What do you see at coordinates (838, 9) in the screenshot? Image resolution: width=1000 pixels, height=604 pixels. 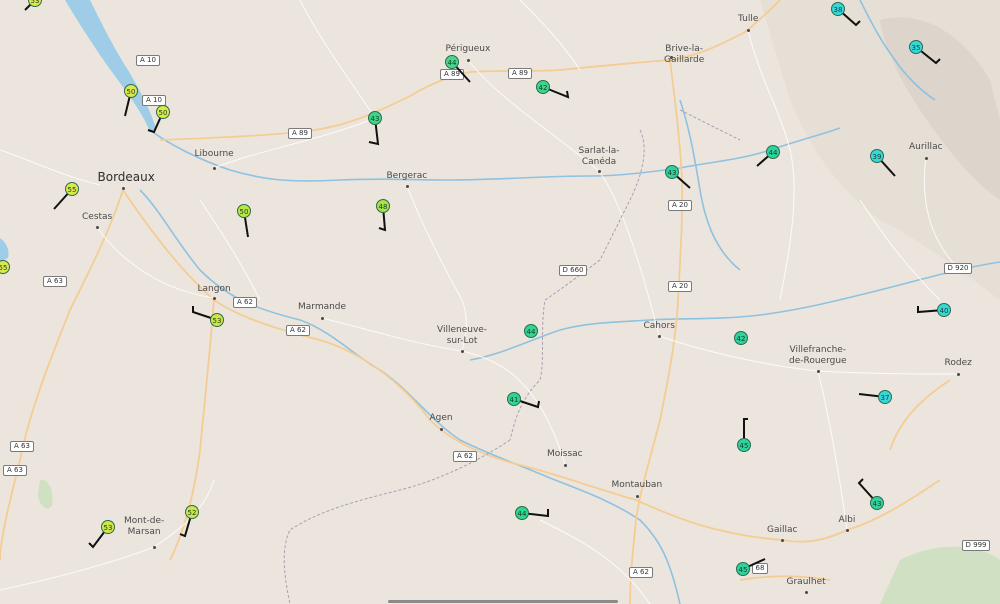 I see `wind-speed-value: 38` at bounding box center [838, 9].